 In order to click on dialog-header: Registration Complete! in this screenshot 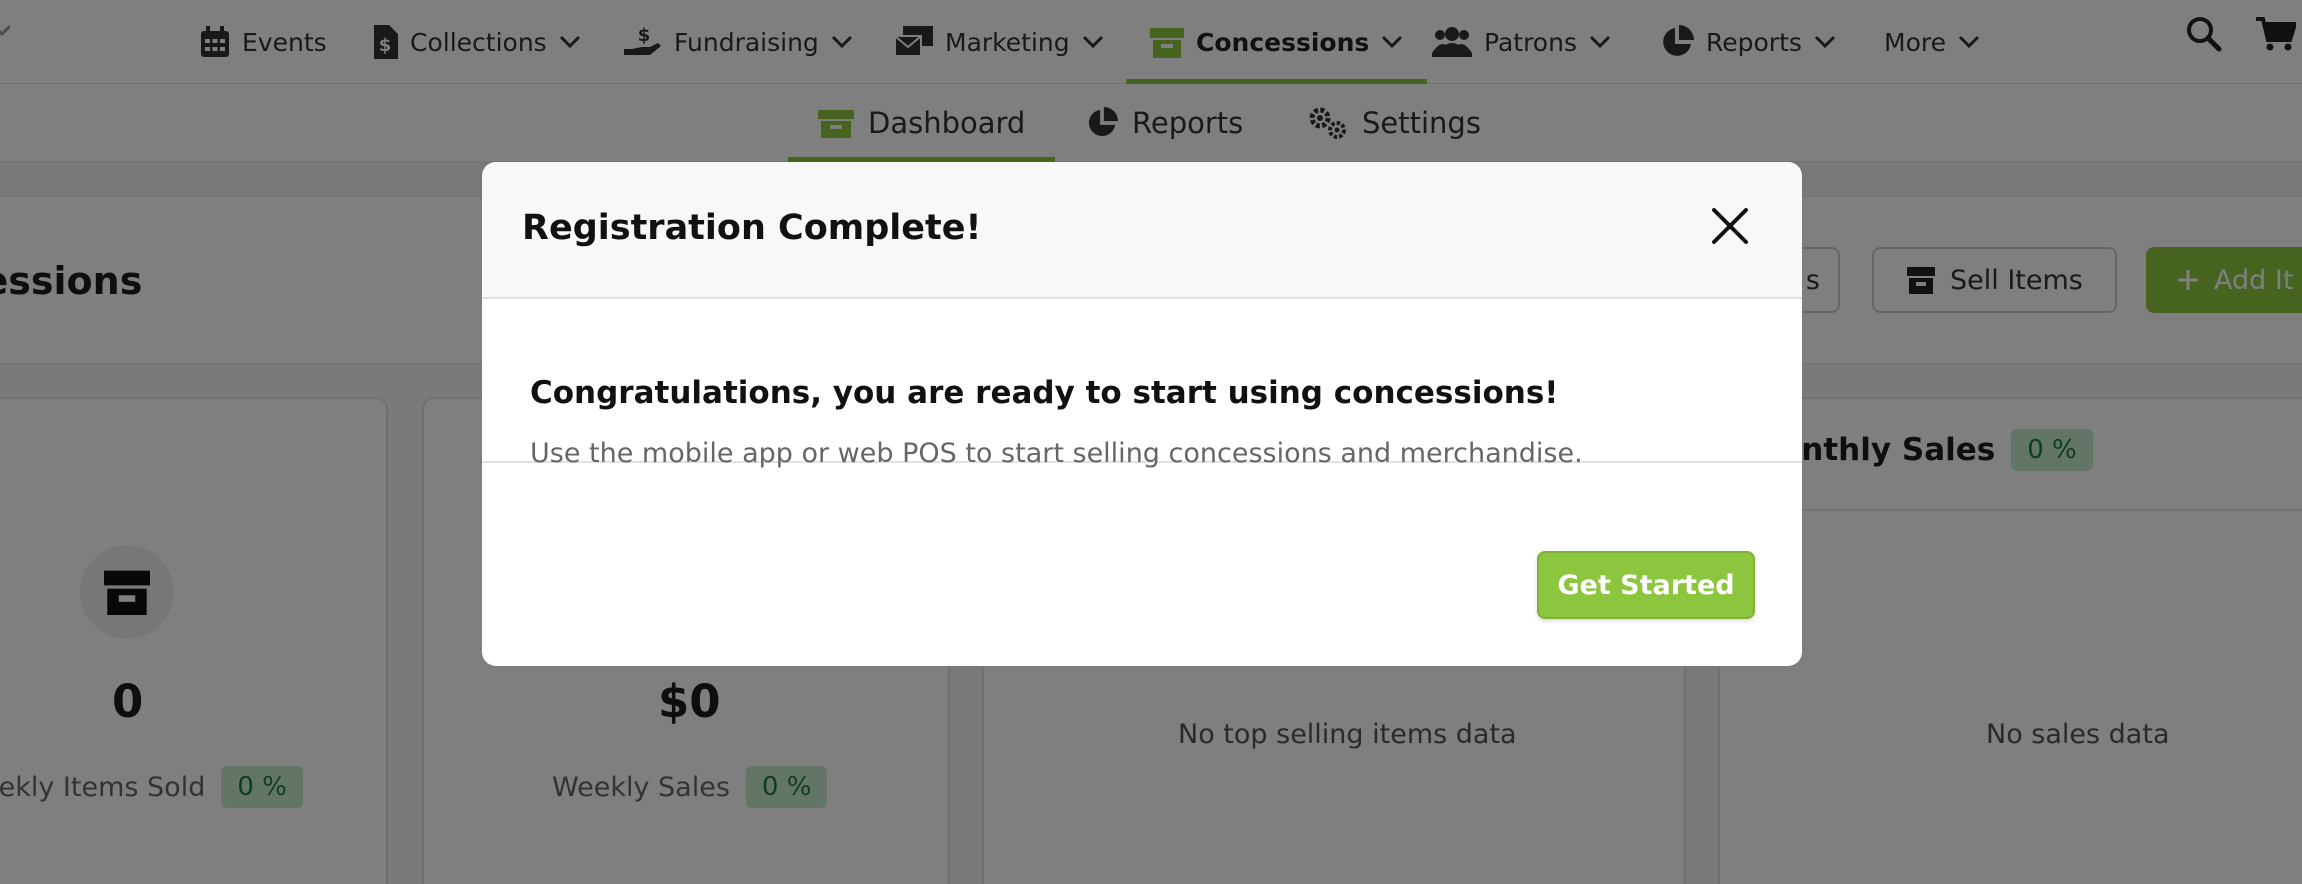, I will do `click(1142, 230)`.